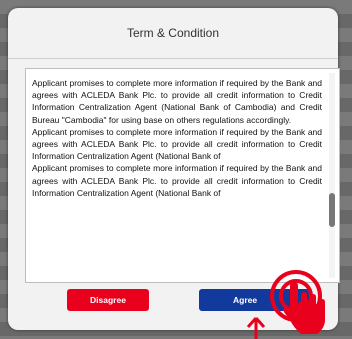 This screenshot has width=352, height=339. What do you see at coordinates (332, 175) in the screenshot?
I see `scrollbar-track` at bounding box center [332, 175].